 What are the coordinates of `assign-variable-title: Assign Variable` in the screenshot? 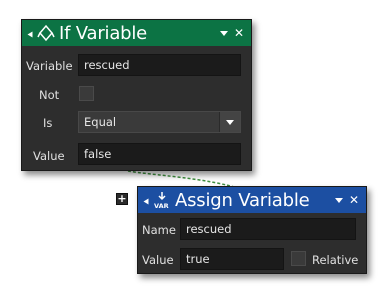 It's located at (242, 200).